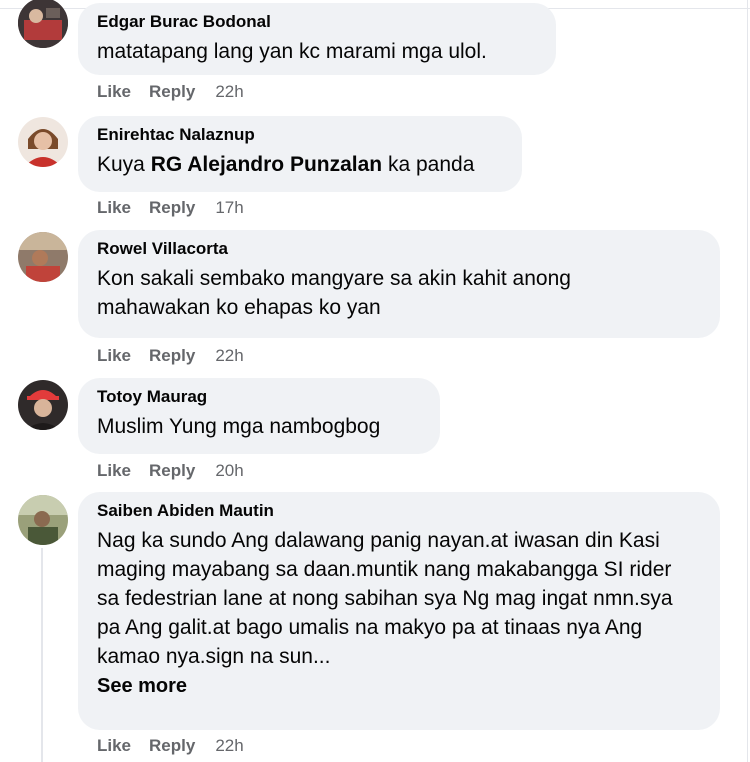 Image resolution: width=750 pixels, height=762 pixels. I want to click on comment-text: matatapang lang yan kc marami mga ulol., so click(292, 51).